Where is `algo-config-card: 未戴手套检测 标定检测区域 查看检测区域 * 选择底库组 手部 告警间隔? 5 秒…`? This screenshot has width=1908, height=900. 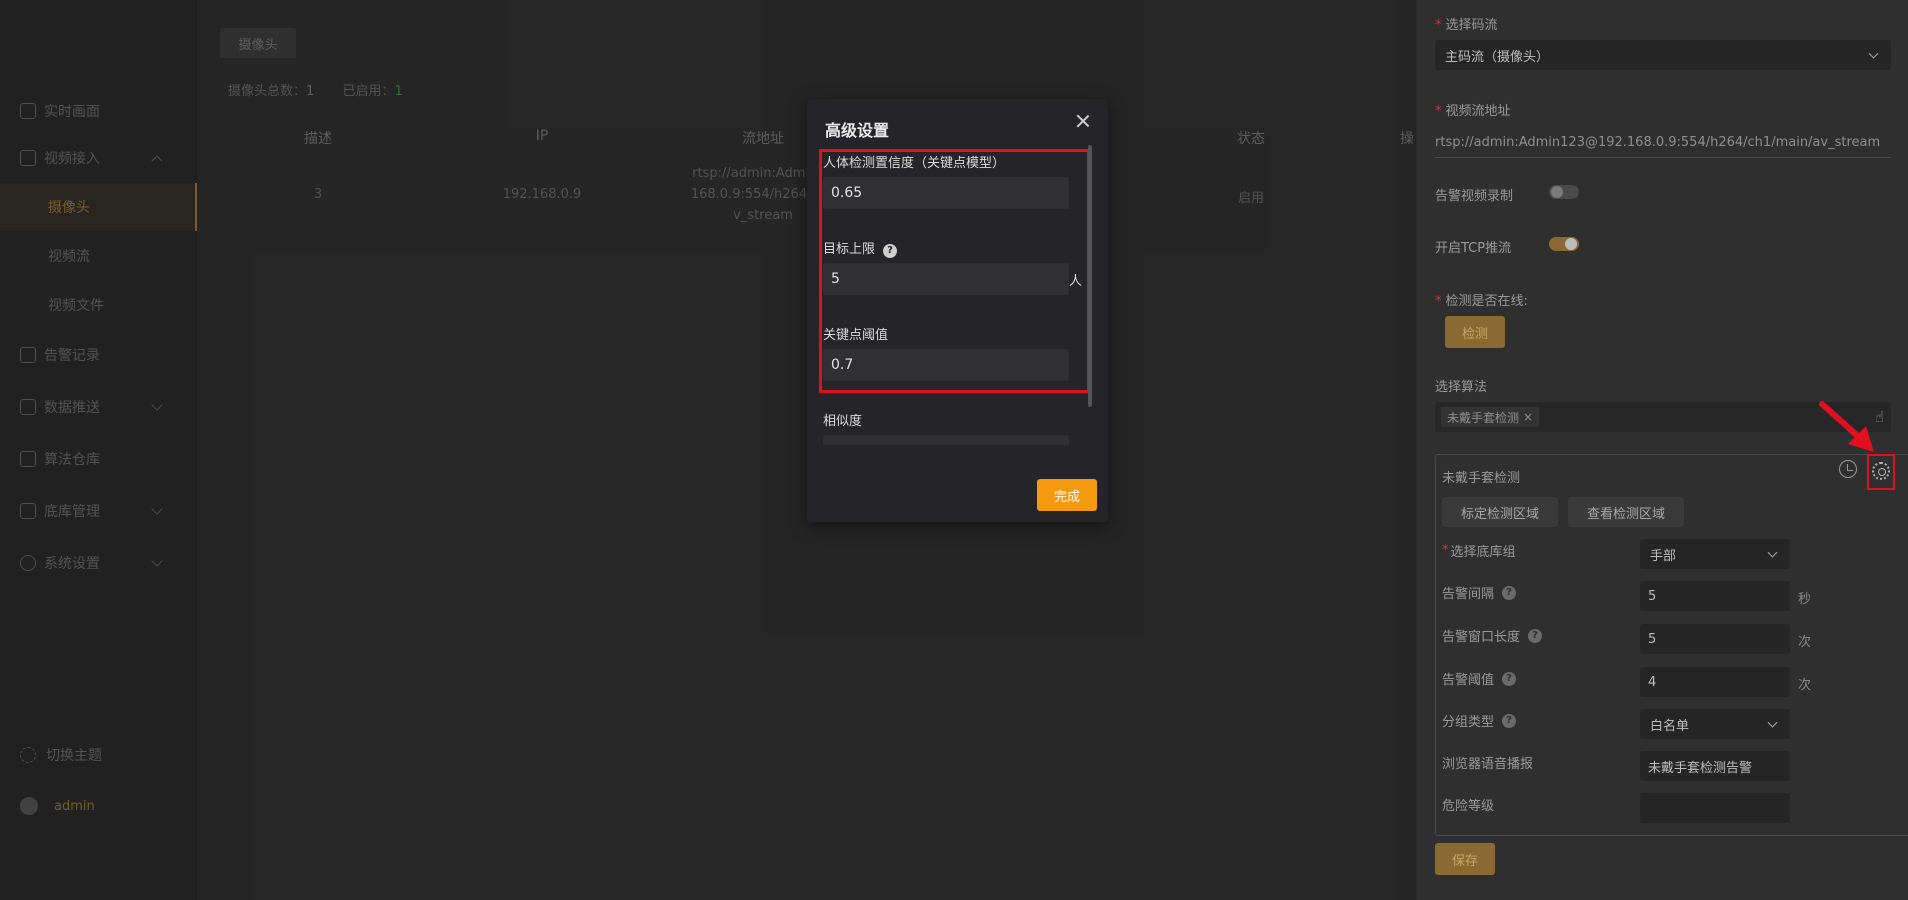
algo-config-card: 未戴手套检测 标定检测区域 查看检测区域 * 选择底库组 手部 告警间隔? 5 秒… is located at coordinates (1671, 645).